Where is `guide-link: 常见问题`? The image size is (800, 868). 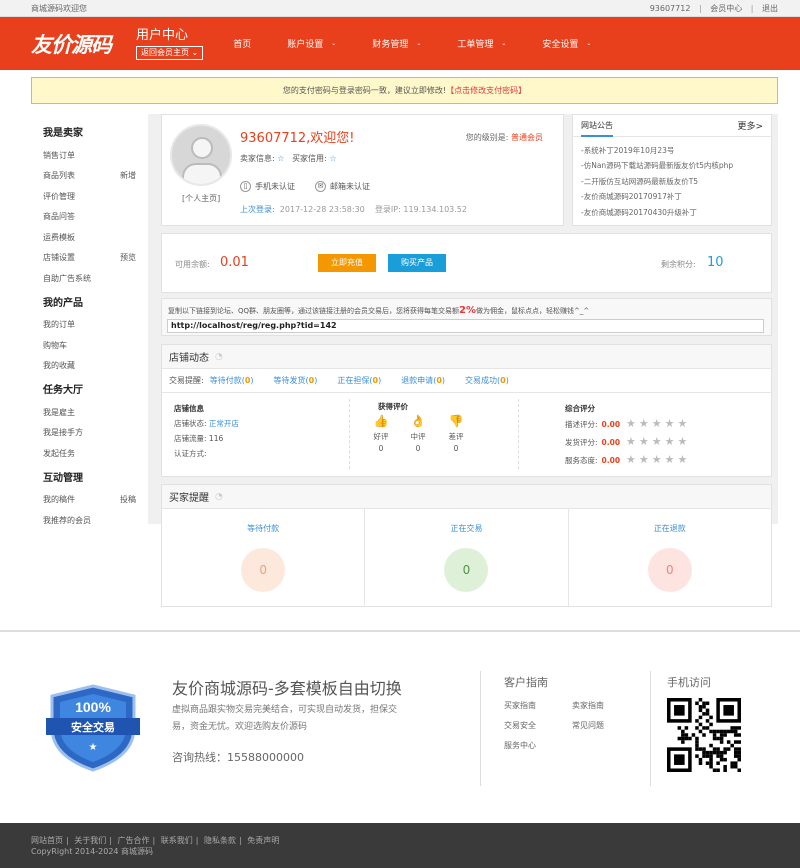
guide-link: 常见问题 is located at coordinates (602, 725).